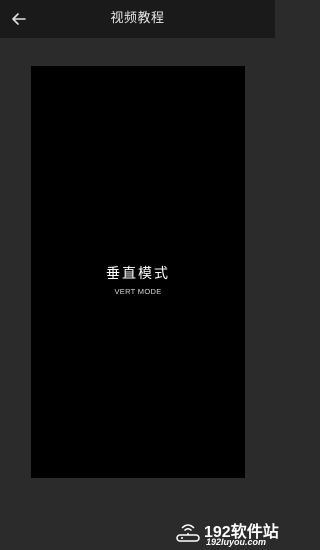  What do you see at coordinates (138, 291) in the screenshot?
I see `mode-subtitle: VERT MODE` at bounding box center [138, 291].